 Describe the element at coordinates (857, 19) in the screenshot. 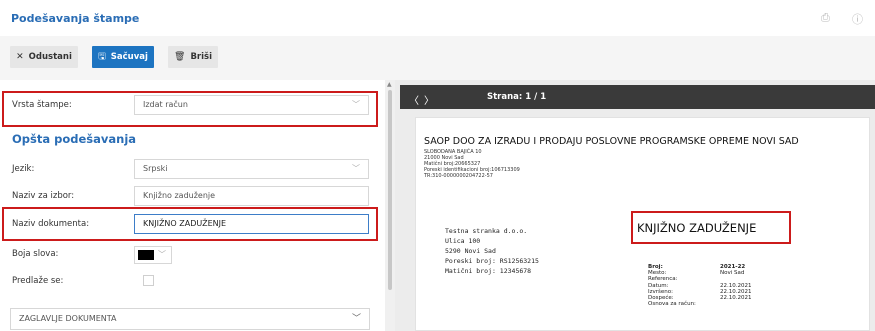

I see `info-icon: ⓘ` at that location.